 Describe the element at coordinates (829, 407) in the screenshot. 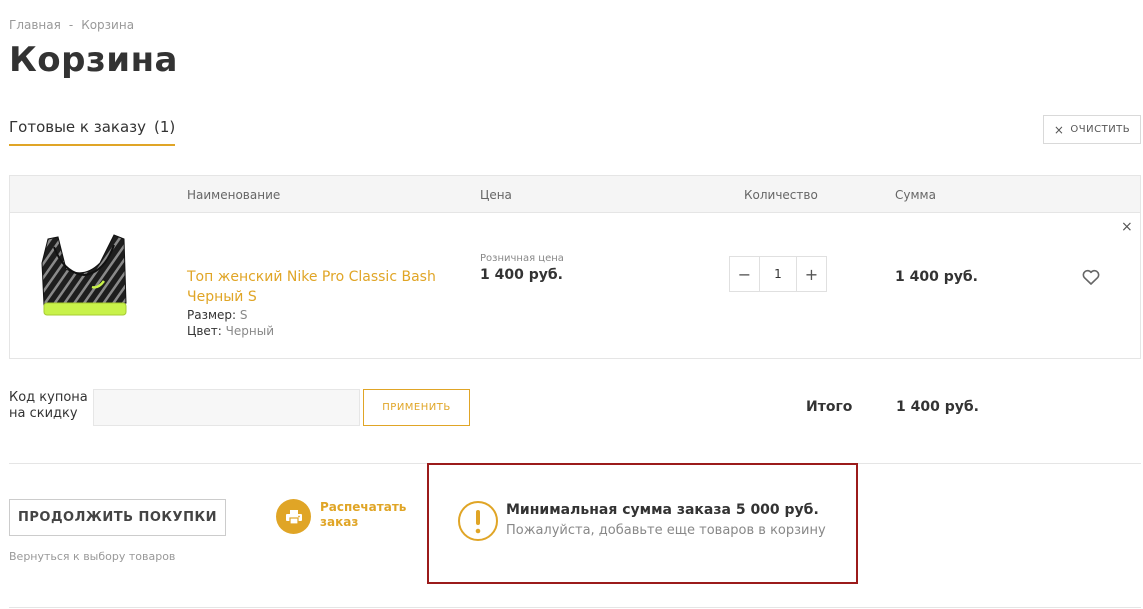

I see `total-label: Итого` at that location.